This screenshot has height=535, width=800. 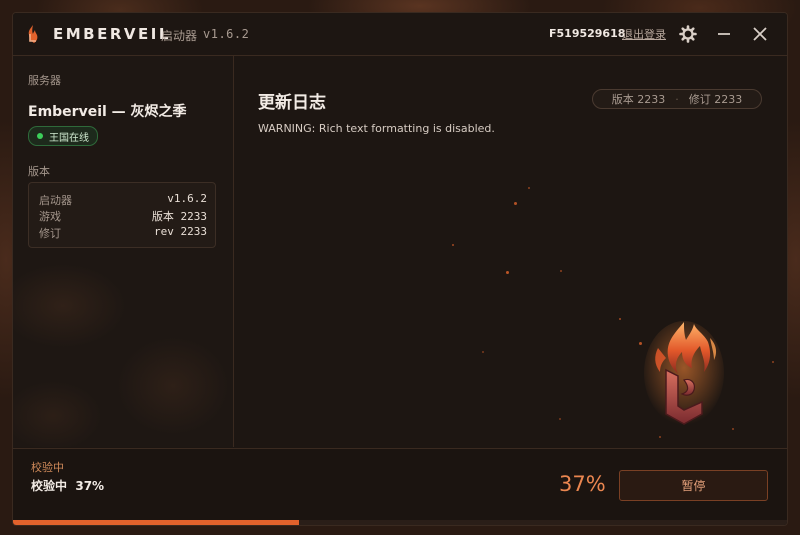 What do you see at coordinates (582, 484) in the screenshot?
I see `progress-percent: 37%` at bounding box center [582, 484].